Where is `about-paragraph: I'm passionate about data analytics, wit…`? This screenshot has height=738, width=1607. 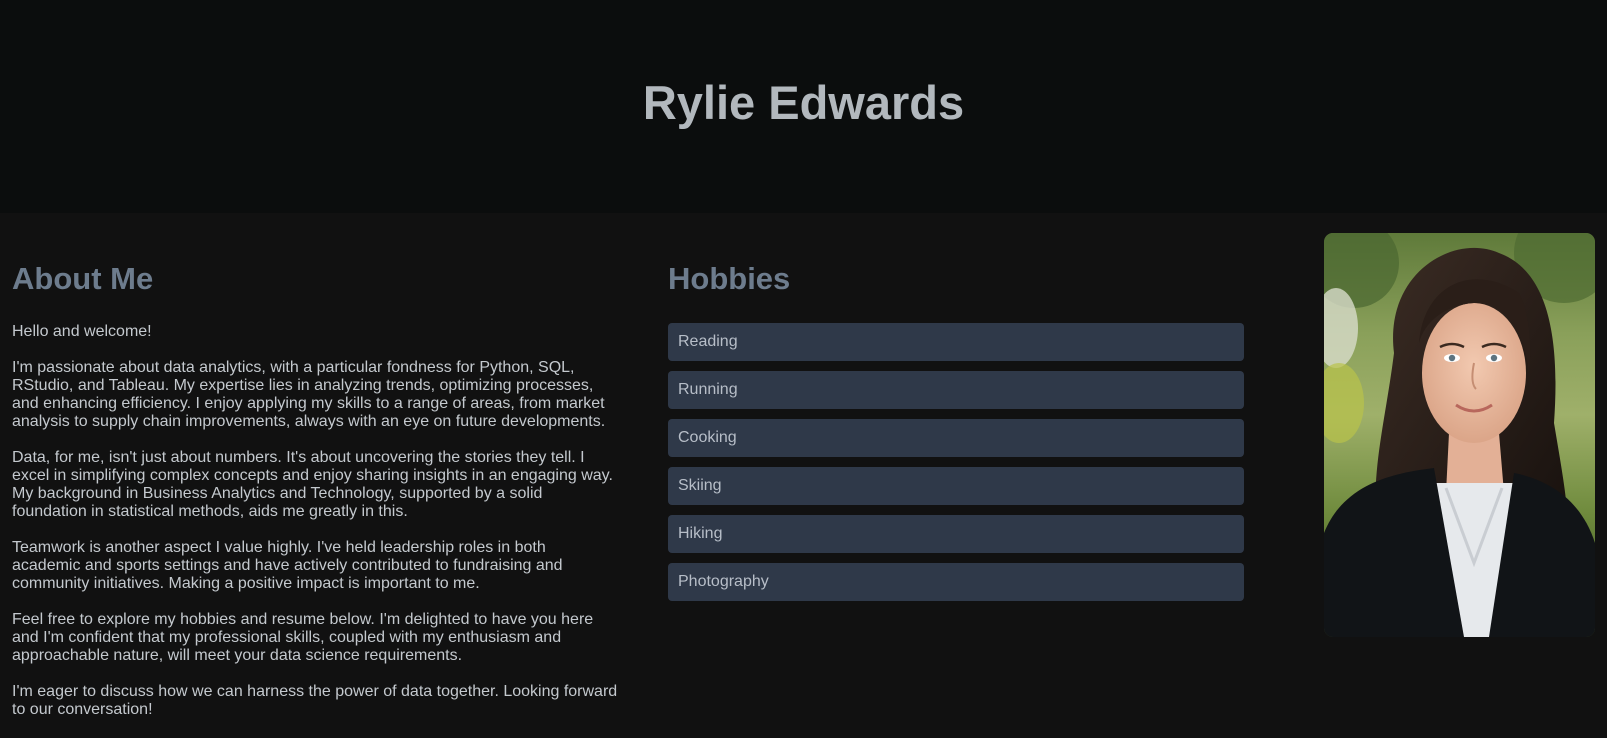
about-paragraph: I'm passionate about data analytics, wit… is located at coordinates (309, 394).